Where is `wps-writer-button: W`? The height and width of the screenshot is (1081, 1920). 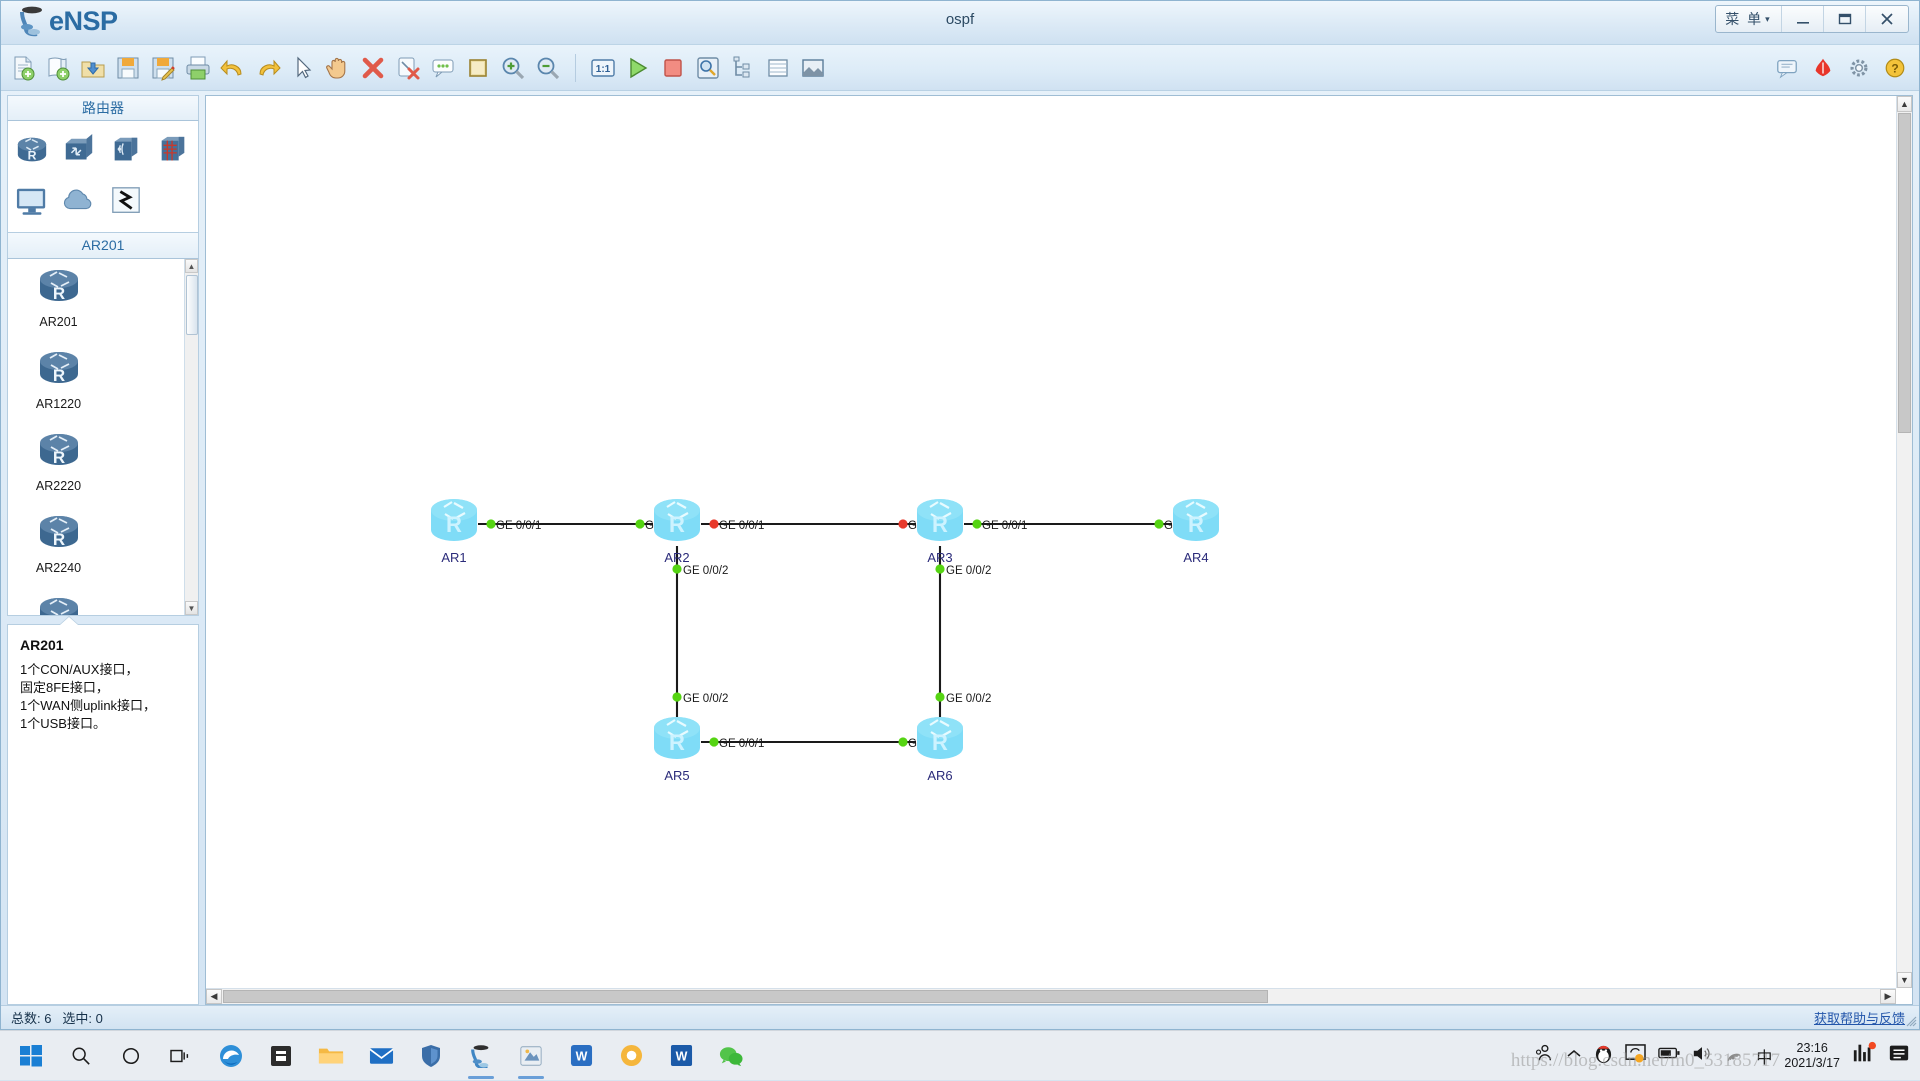
wps-writer-button: W is located at coordinates (581, 1056).